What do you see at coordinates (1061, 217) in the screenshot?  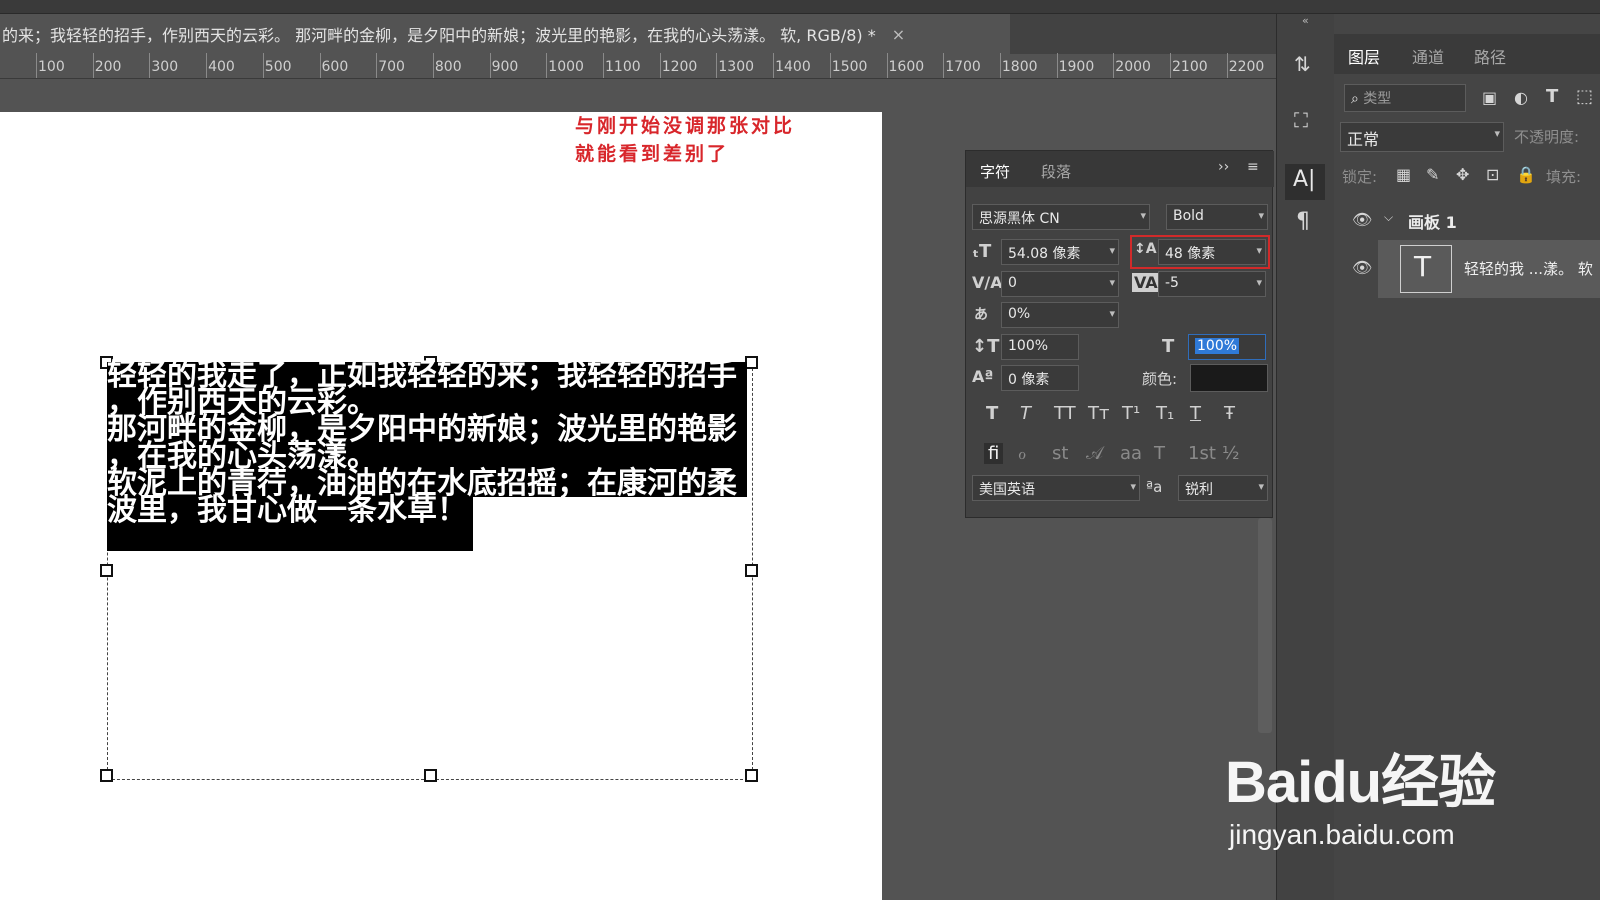 I see `font-family-dropdown: 思源黑体 CN ▾` at bounding box center [1061, 217].